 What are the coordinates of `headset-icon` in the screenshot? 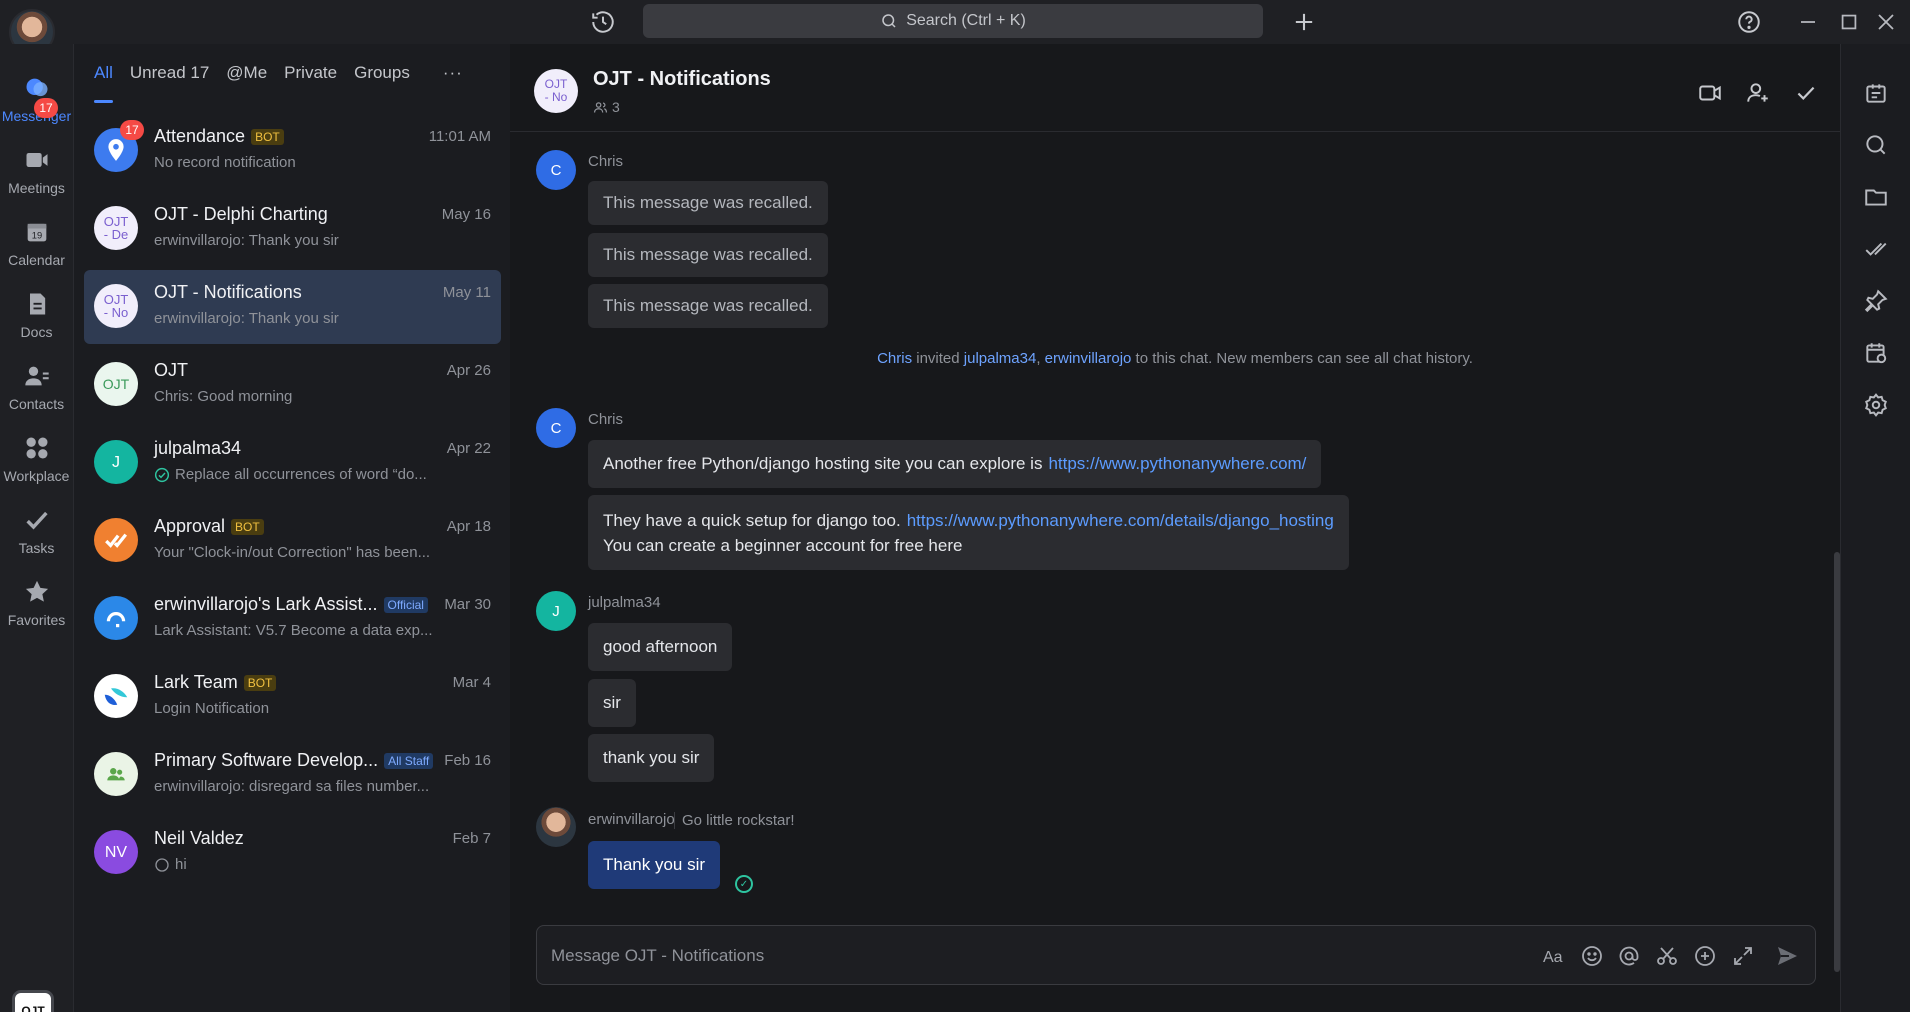 It's located at (116, 618).